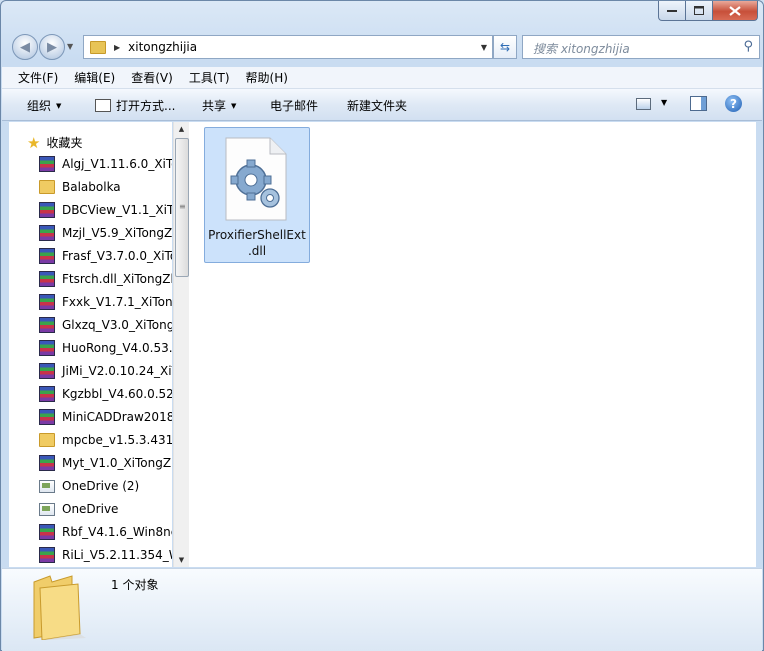 This screenshot has width=764, height=651. I want to click on help-icon: ?, so click(733, 103).